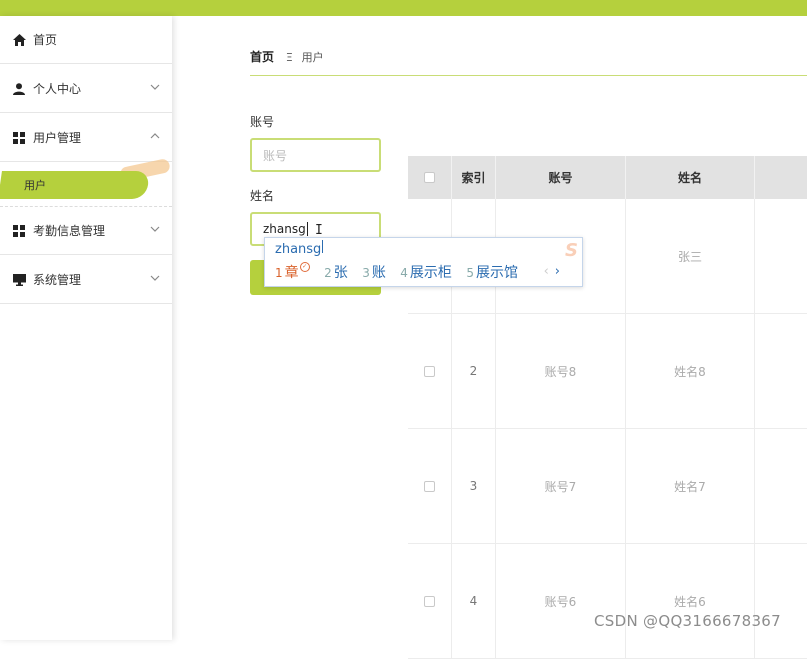  I want to click on breadcrumb: 首页 Ξ 用户, so click(287, 56).